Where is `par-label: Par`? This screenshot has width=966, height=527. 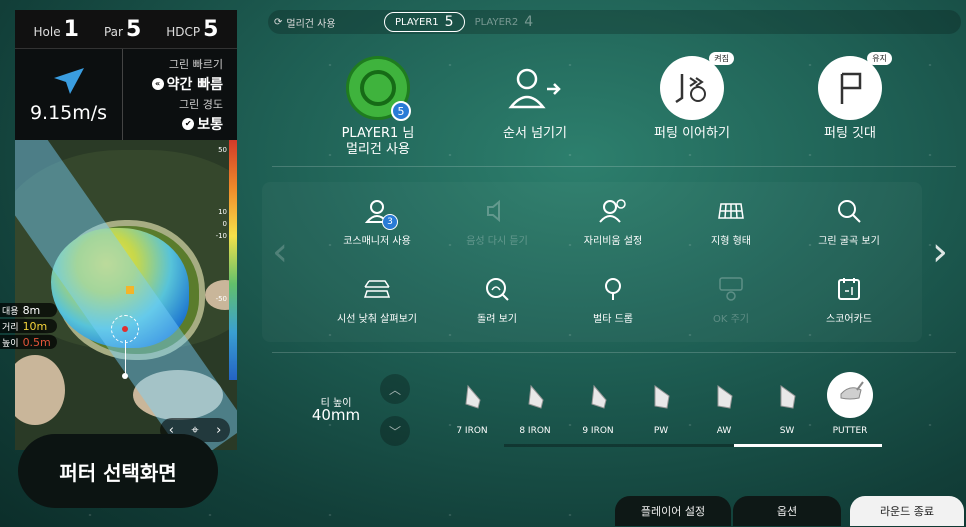
par-label: Par is located at coordinates (113, 31).